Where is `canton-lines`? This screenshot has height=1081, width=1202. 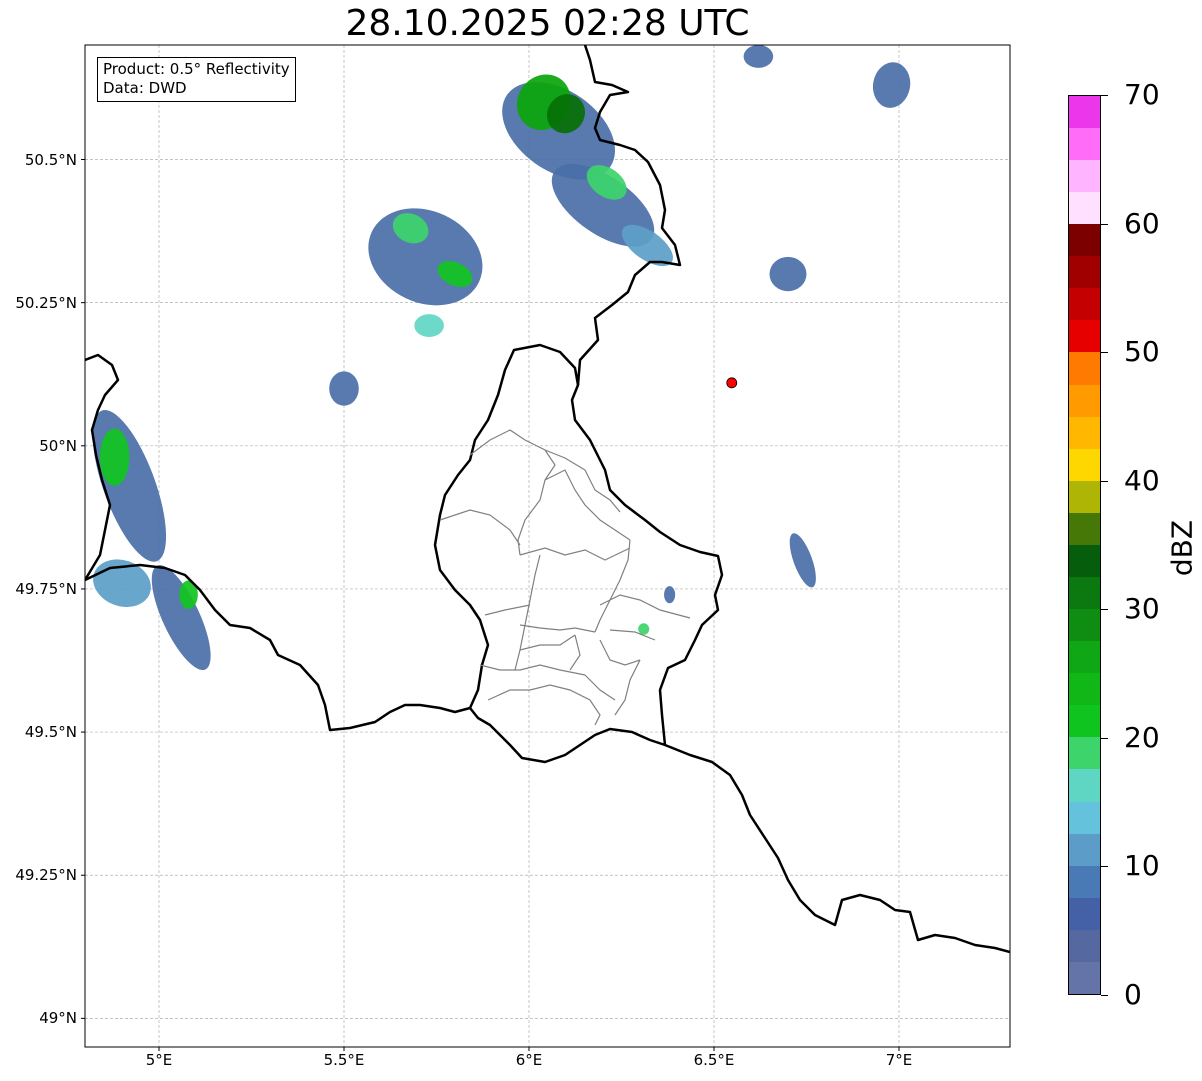
canton-lines is located at coordinates (565, 577).